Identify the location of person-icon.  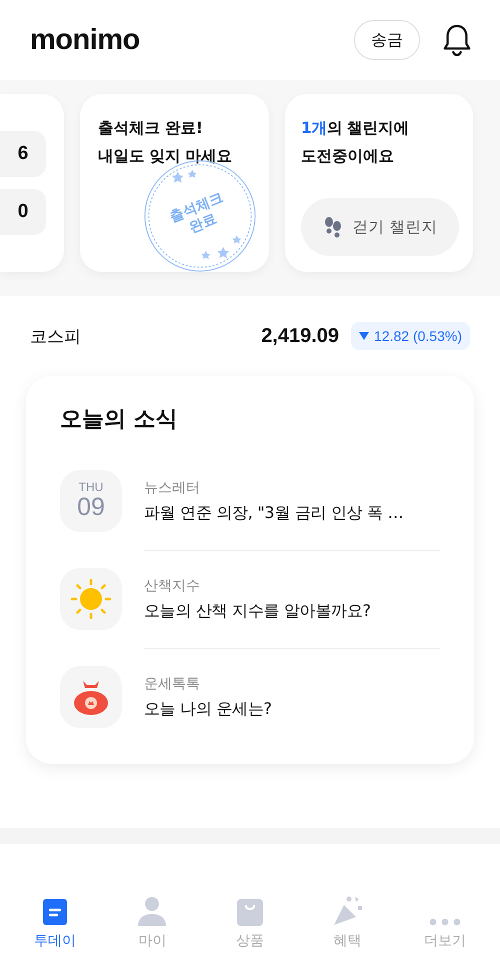
(152, 911).